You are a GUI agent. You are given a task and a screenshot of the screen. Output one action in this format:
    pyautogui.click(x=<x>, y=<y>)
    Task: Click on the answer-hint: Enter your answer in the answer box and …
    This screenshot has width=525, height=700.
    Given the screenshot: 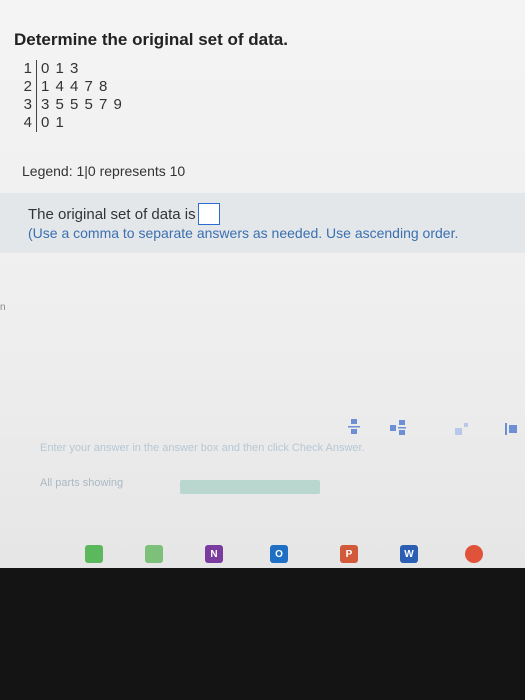 What is the action you would take?
    pyautogui.click(x=202, y=448)
    